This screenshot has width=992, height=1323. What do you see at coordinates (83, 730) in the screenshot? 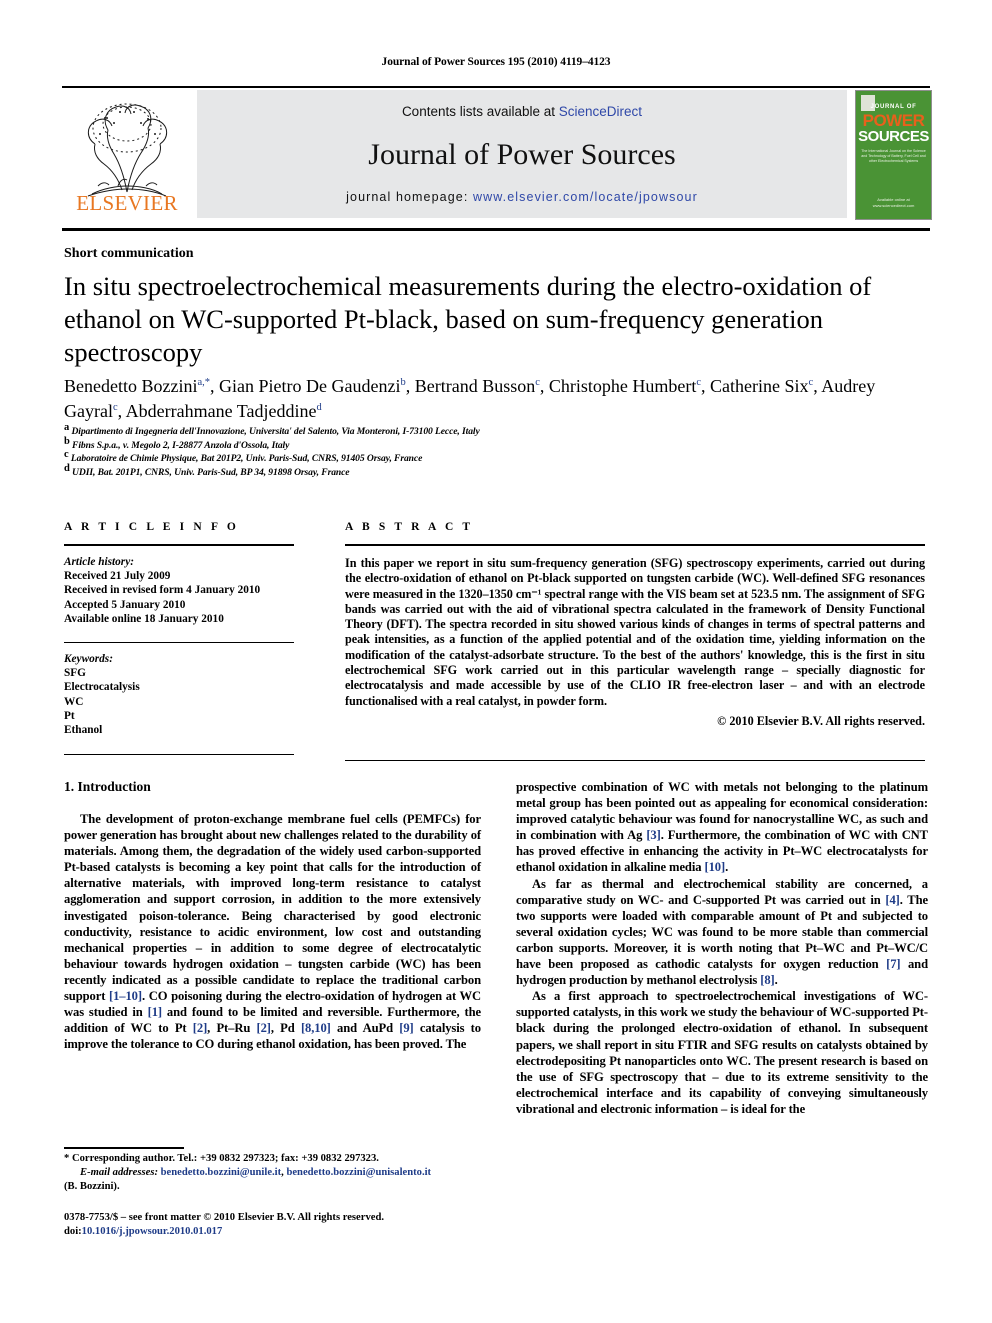
I see `keyword-item: Ethanol` at bounding box center [83, 730].